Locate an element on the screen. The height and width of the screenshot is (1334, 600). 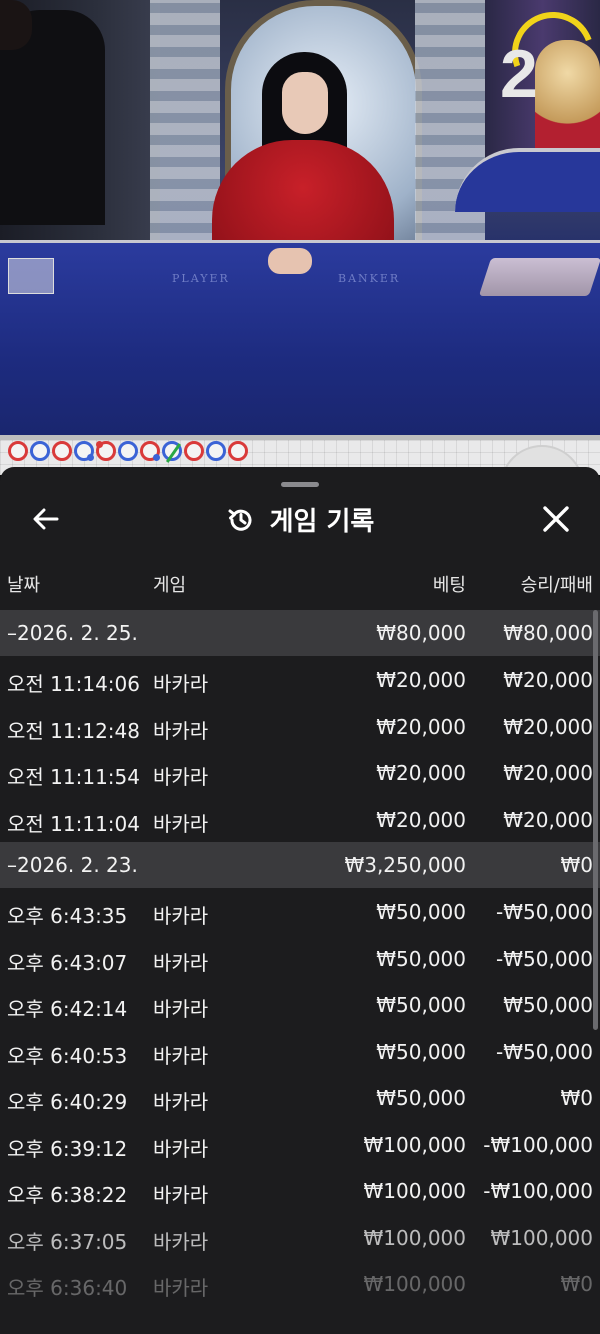
felt-player-label: PLAYER is located at coordinates (201, 278).